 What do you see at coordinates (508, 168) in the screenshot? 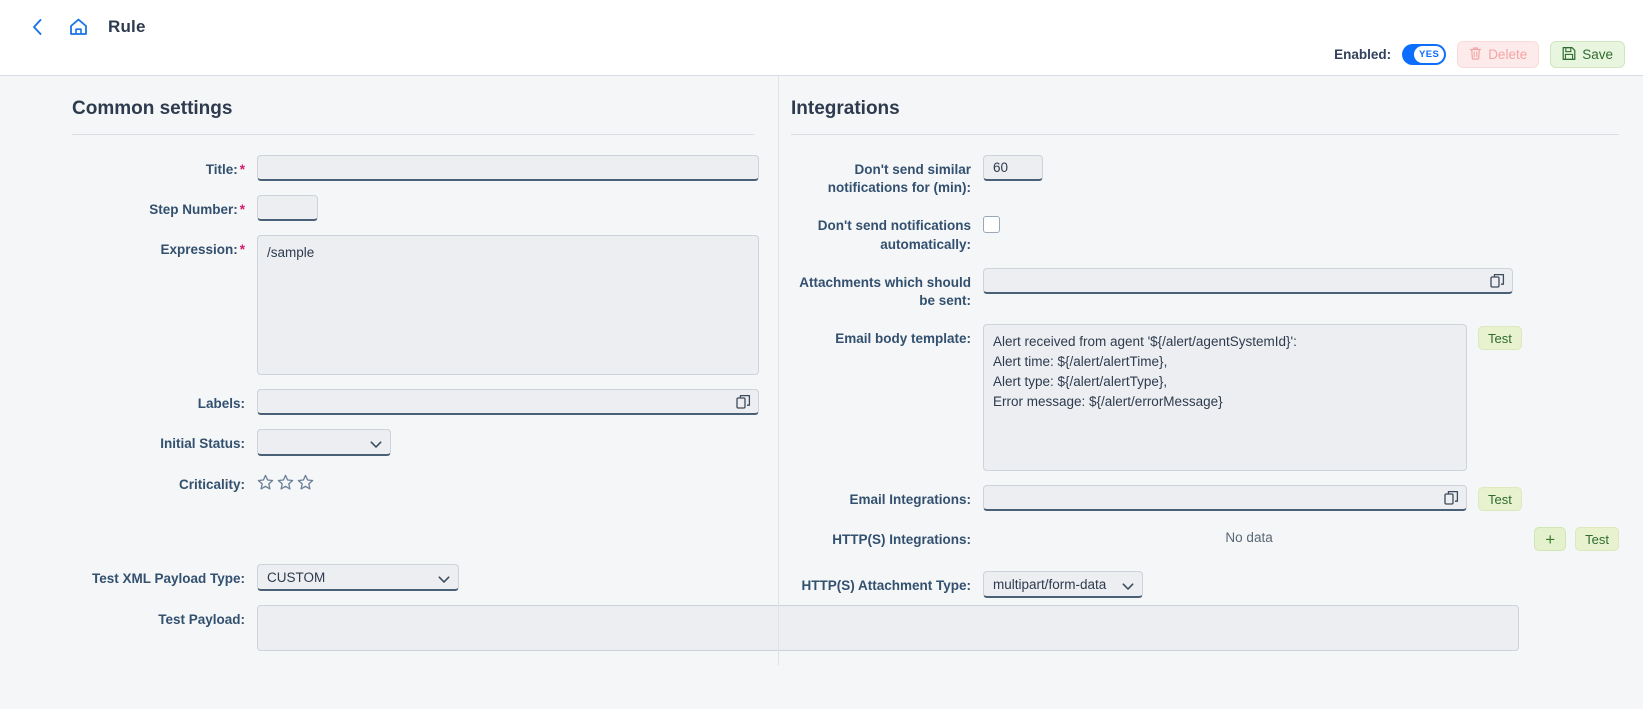
I see `title-input` at bounding box center [508, 168].